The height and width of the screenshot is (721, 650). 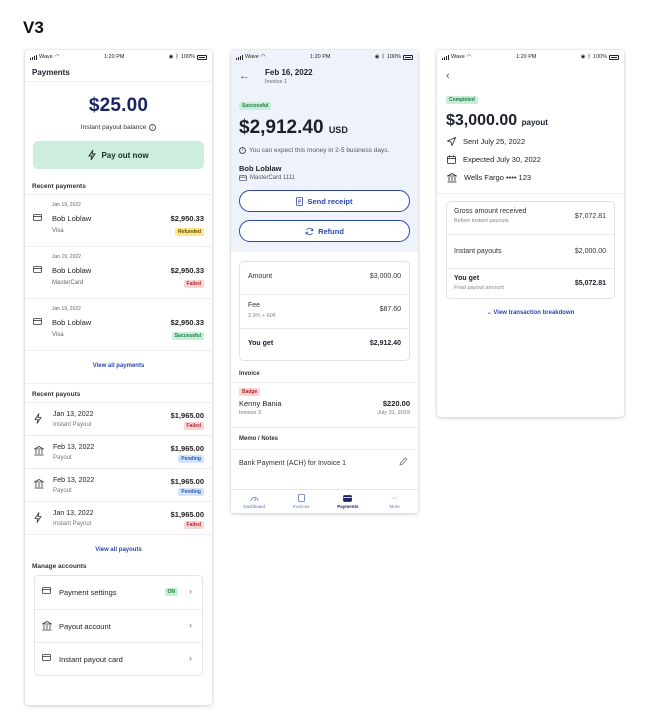 I want to click on customer-card-row: MasterCard 1111, so click(x=324, y=177).